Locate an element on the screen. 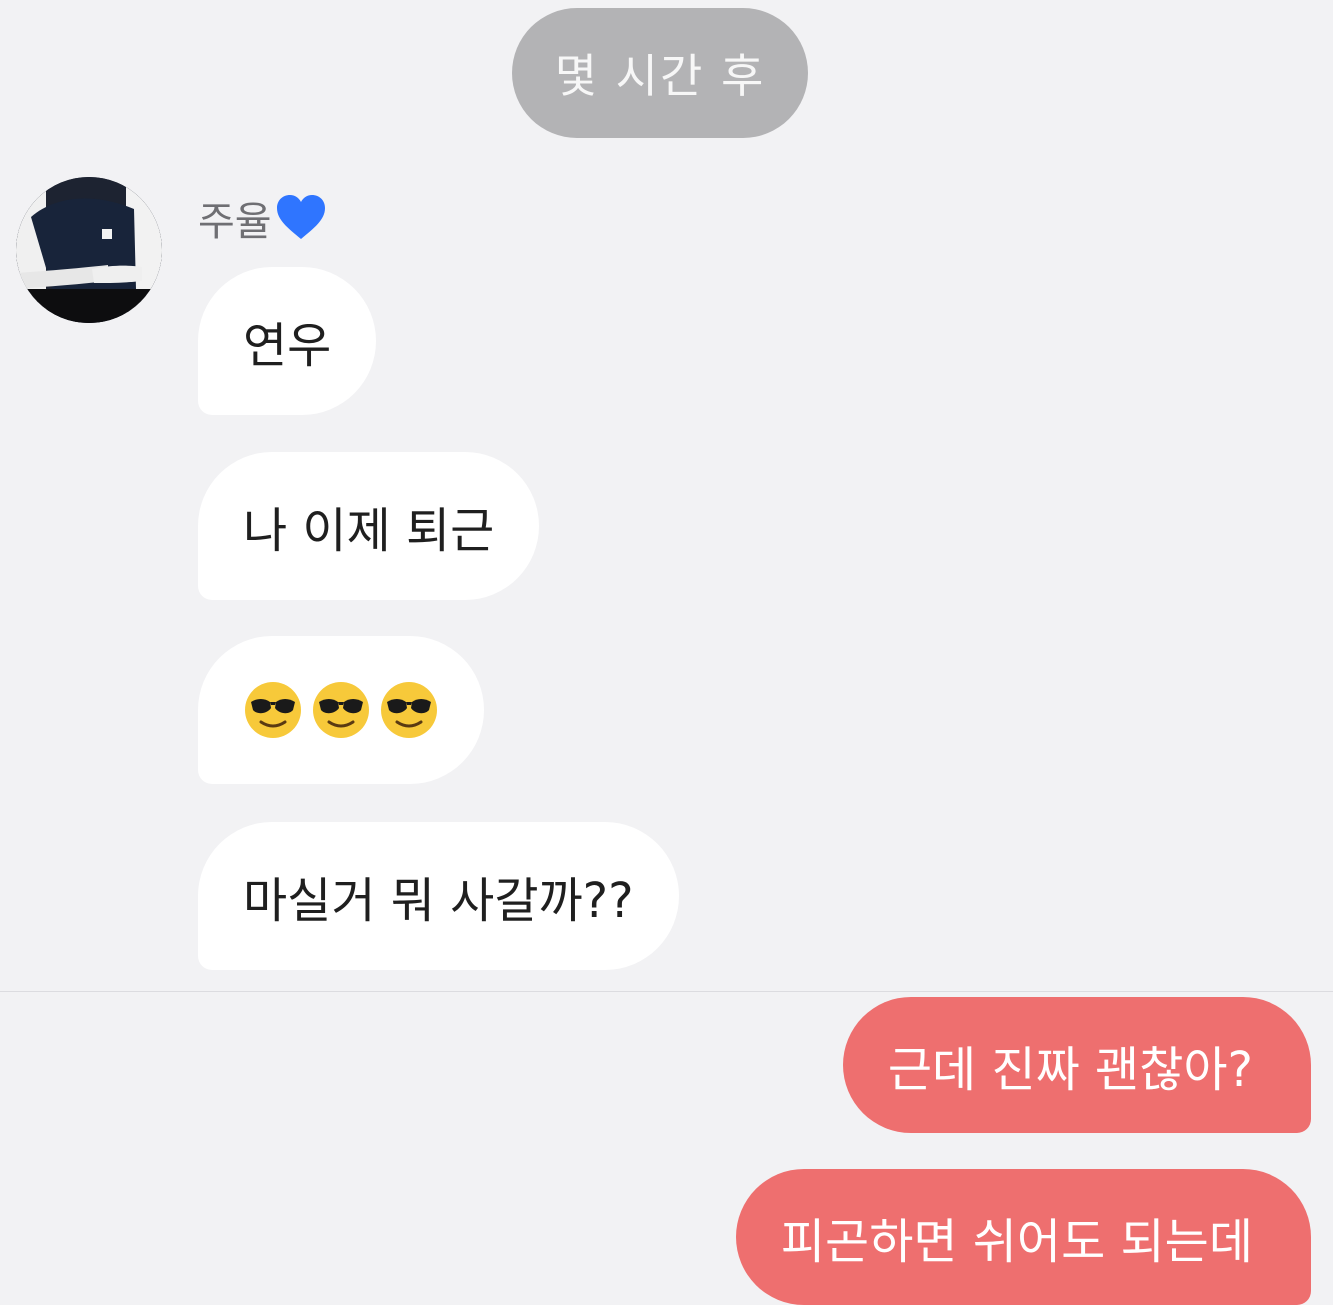 This screenshot has width=1333, height=1305. outgoing-message: 피곤하면 쉬어도 되는데 is located at coordinates (1023, 1237).